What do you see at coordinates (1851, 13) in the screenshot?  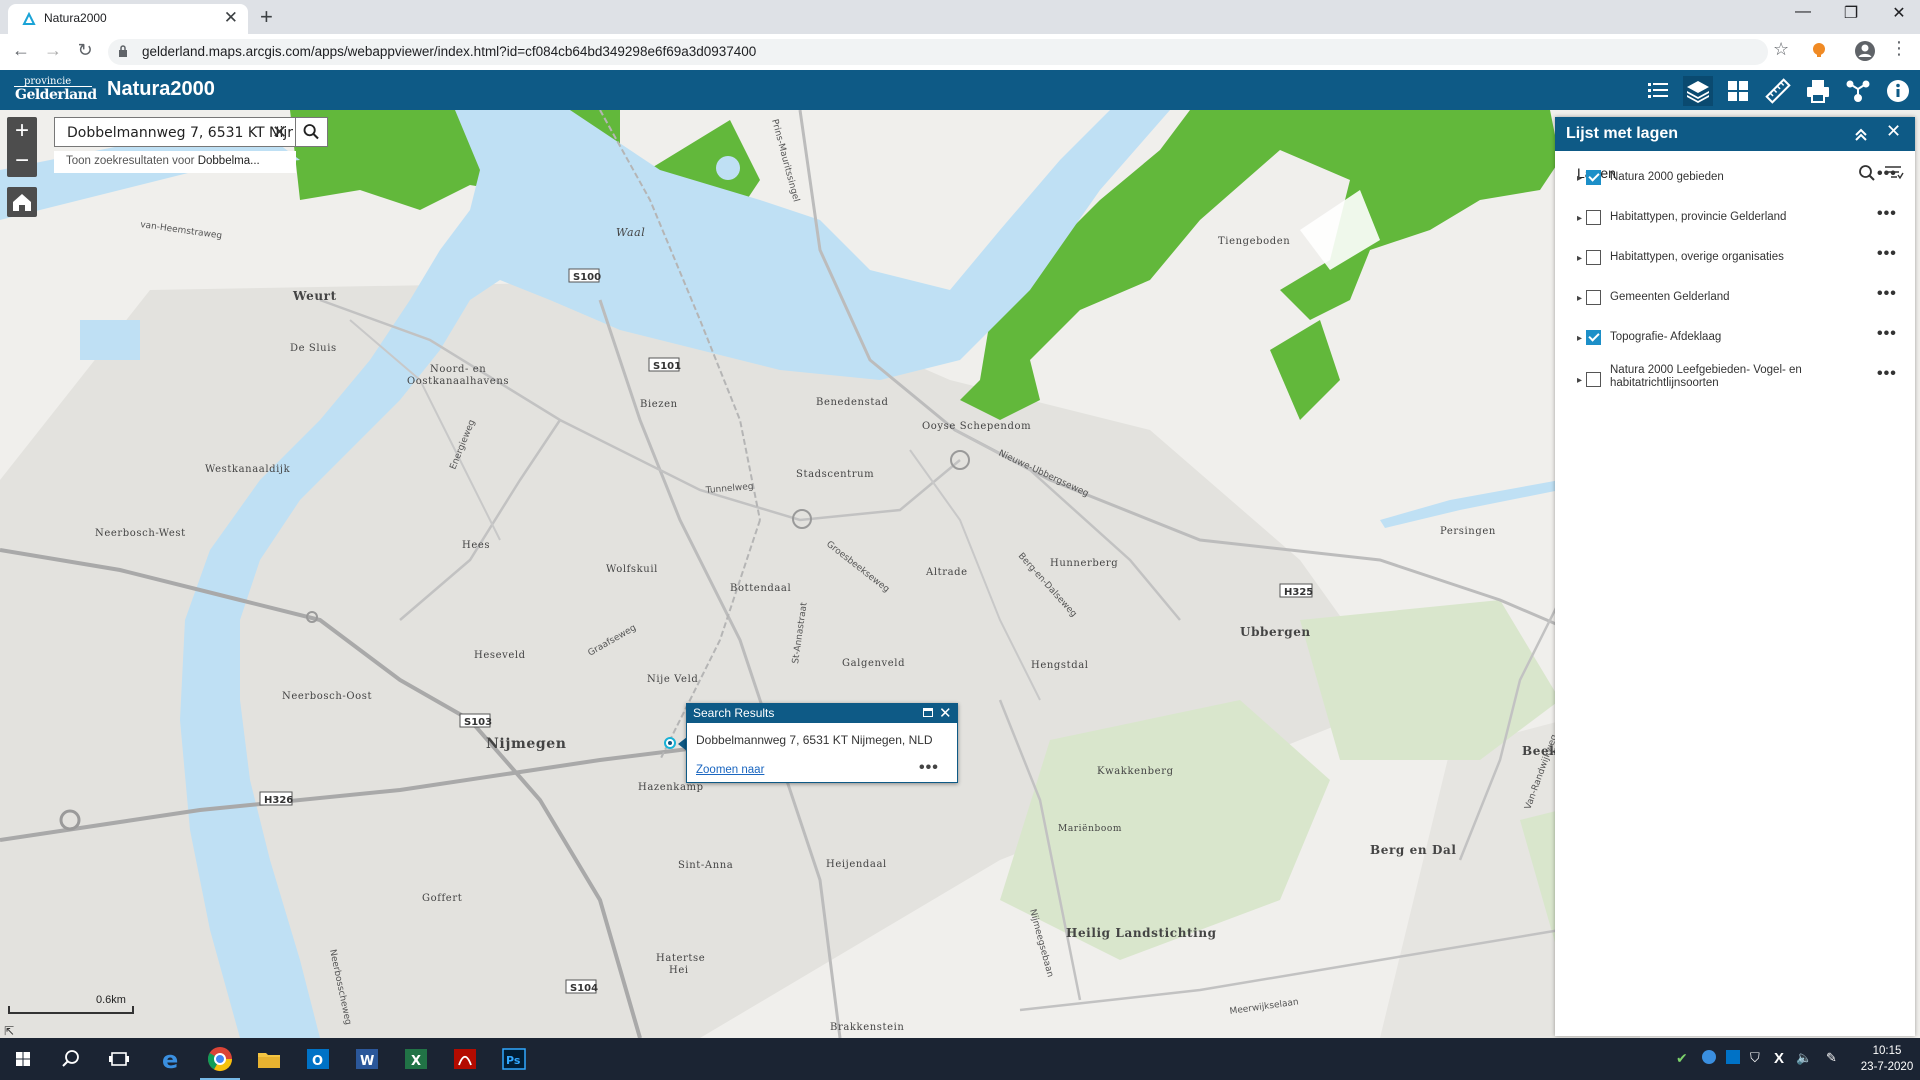 I see `restore-button: ❐` at bounding box center [1851, 13].